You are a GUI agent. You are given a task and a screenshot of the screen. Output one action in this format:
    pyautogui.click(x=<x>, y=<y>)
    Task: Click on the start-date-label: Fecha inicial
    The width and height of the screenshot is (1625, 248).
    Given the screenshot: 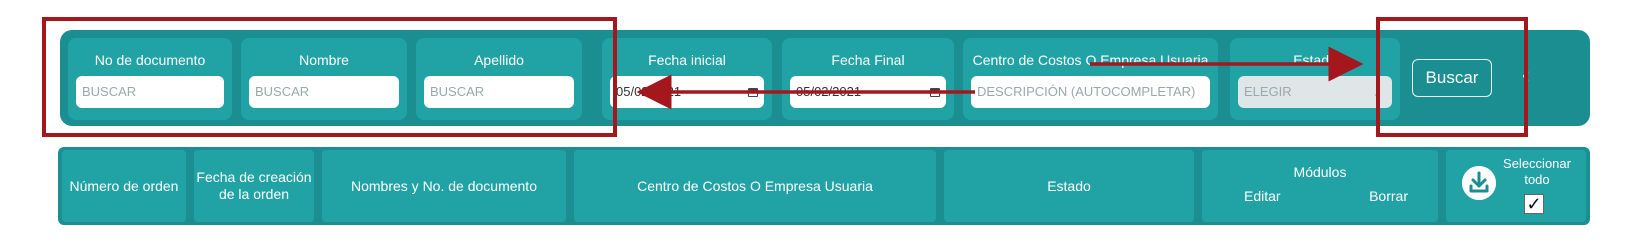 What is the action you would take?
    pyautogui.click(x=687, y=60)
    